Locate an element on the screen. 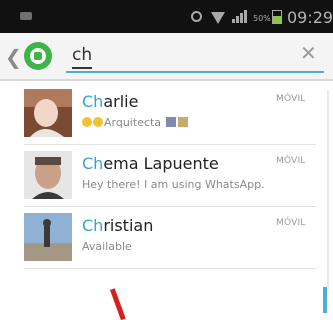  contact-status: Arquitecta is located at coordinates (135, 122).